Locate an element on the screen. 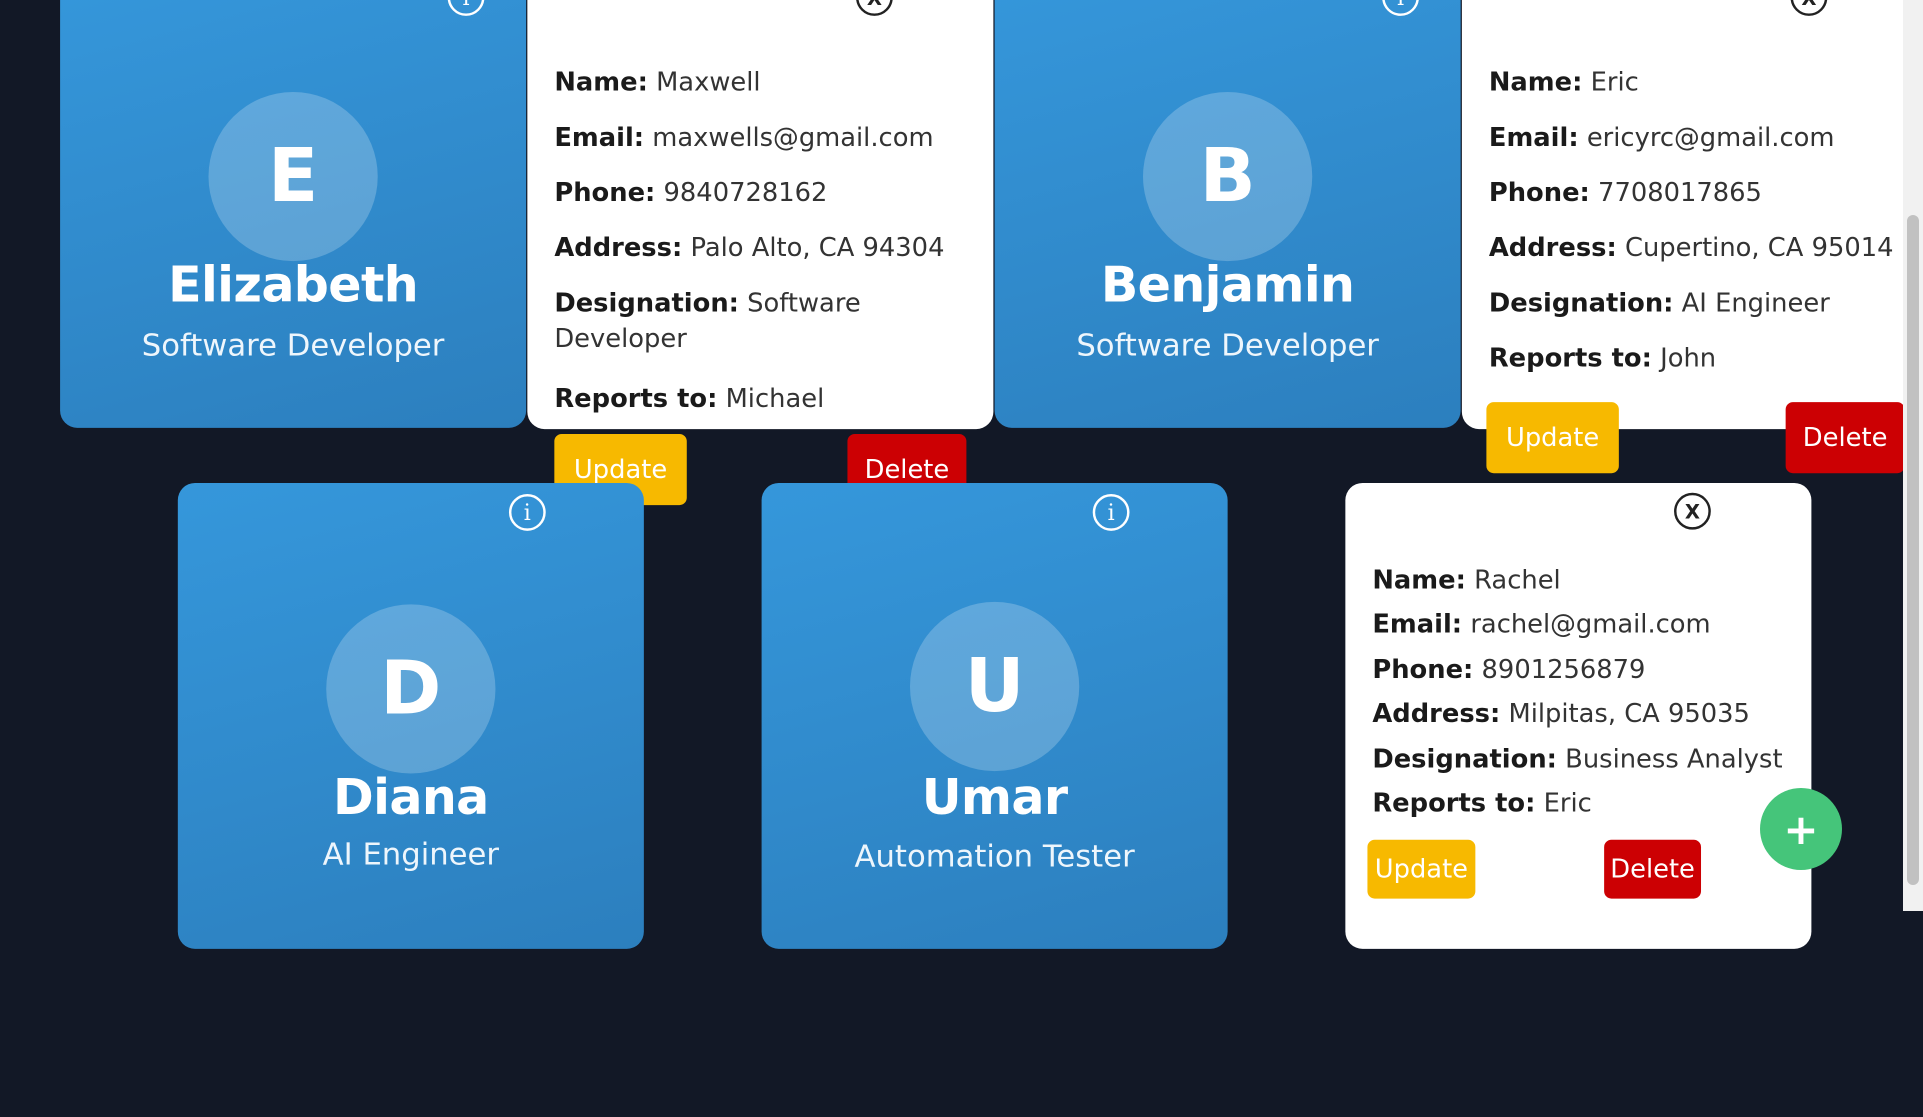 The image size is (1923, 1117). employee-card-diana: i D Diana AI Engineer is located at coordinates (410, 716).